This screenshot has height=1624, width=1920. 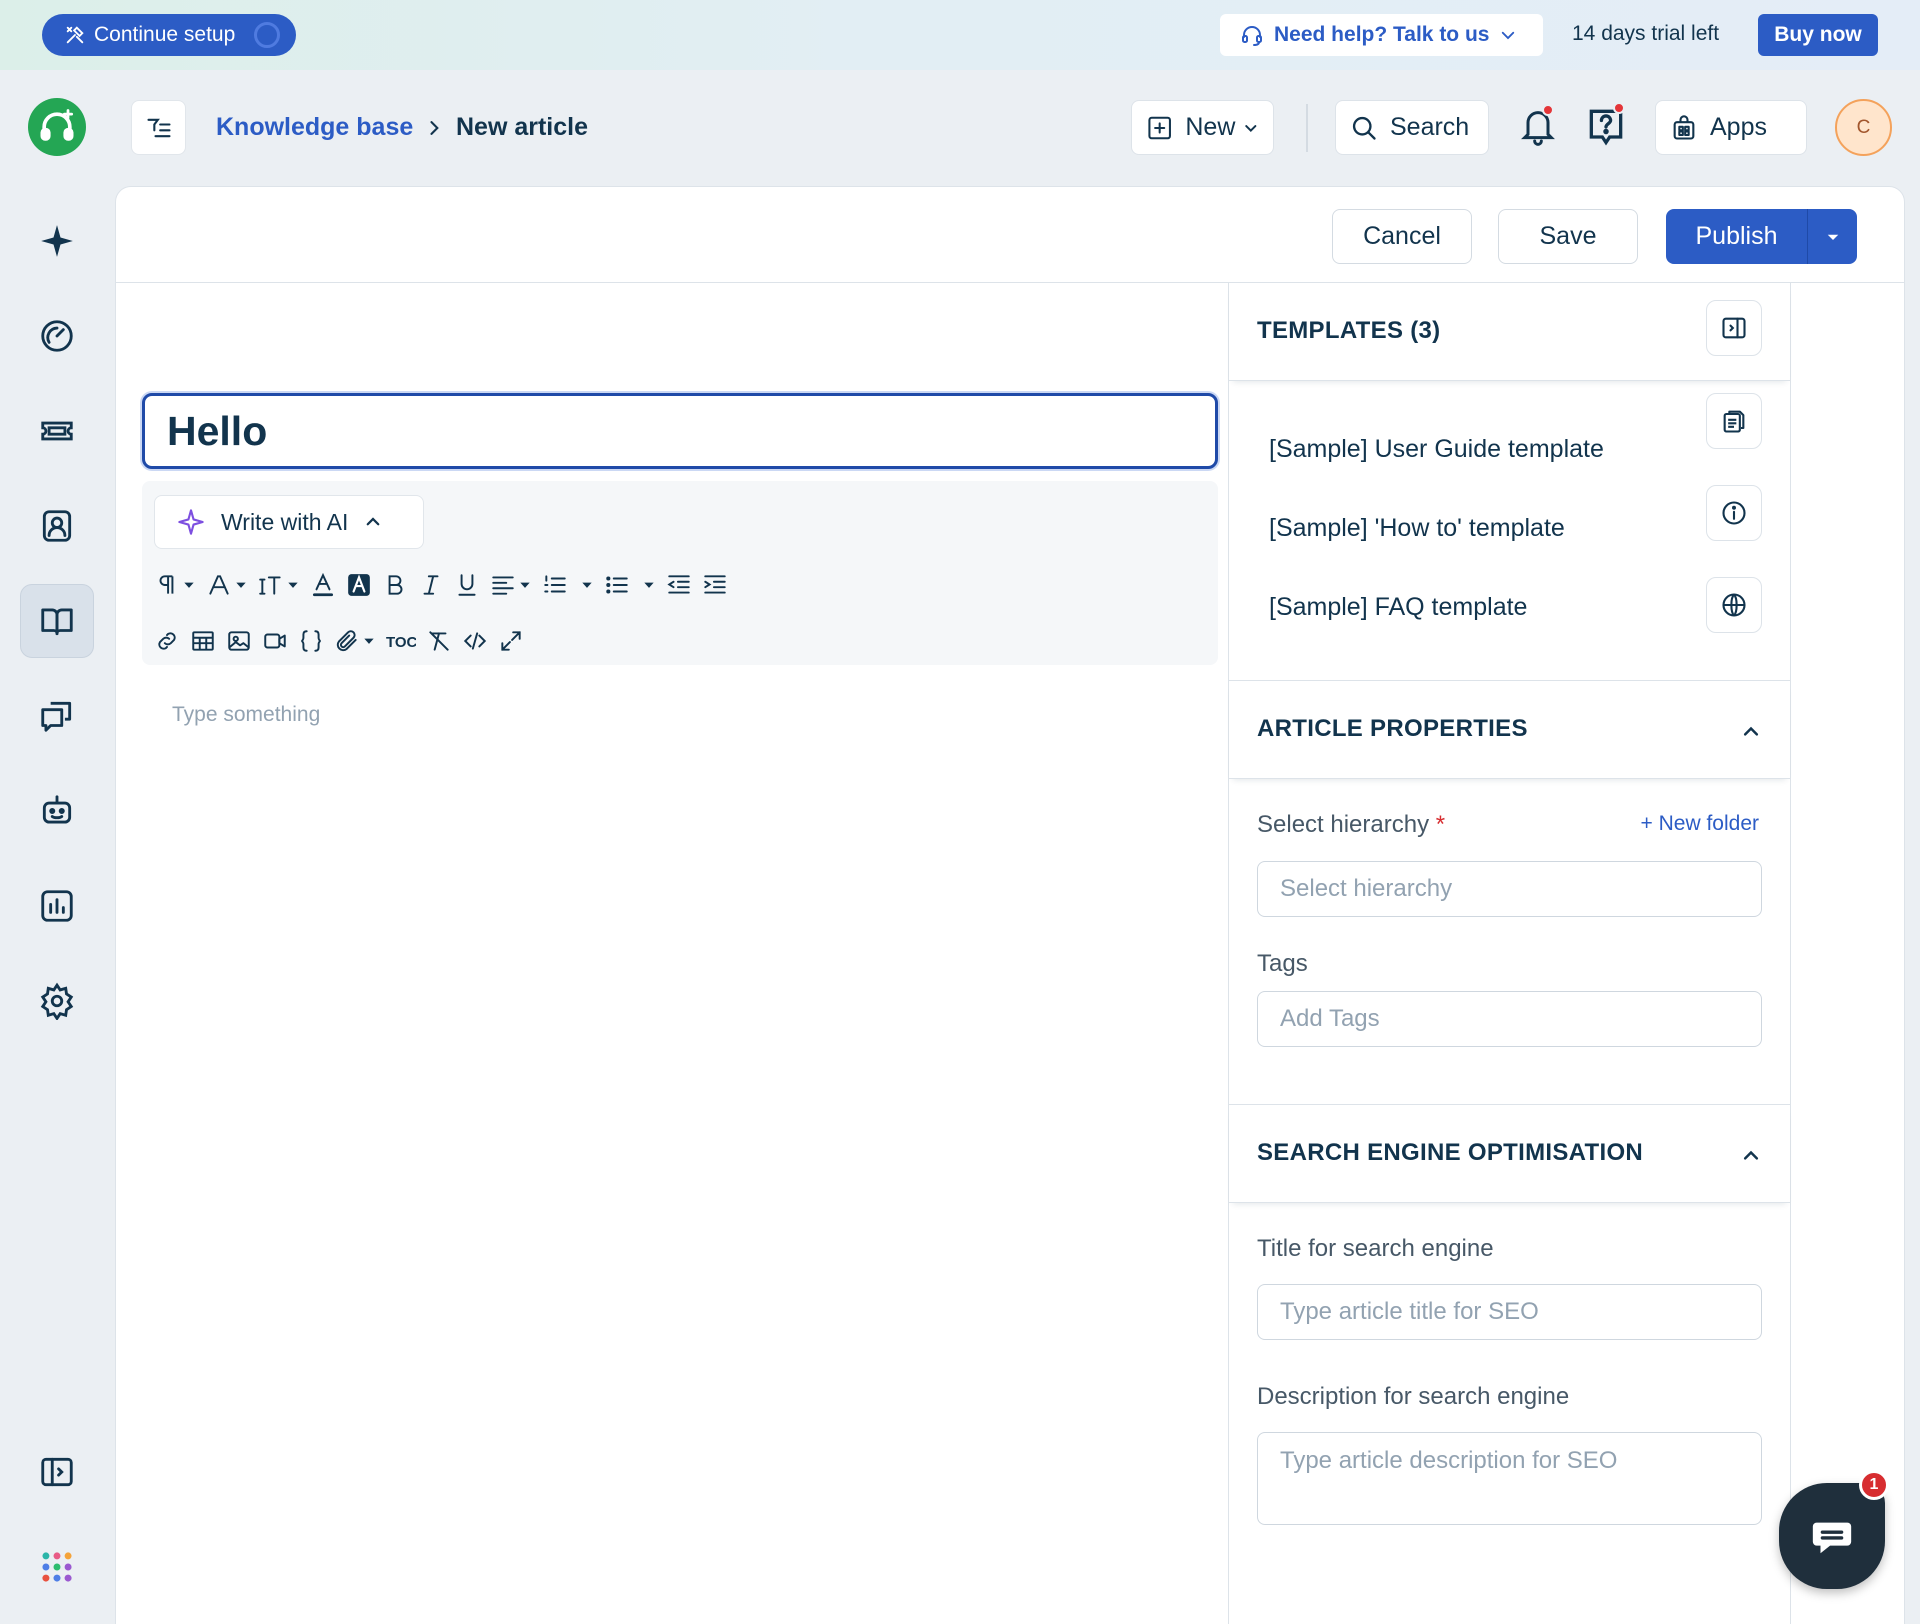 I want to click on font-size-button, so click(x=279, y=585).